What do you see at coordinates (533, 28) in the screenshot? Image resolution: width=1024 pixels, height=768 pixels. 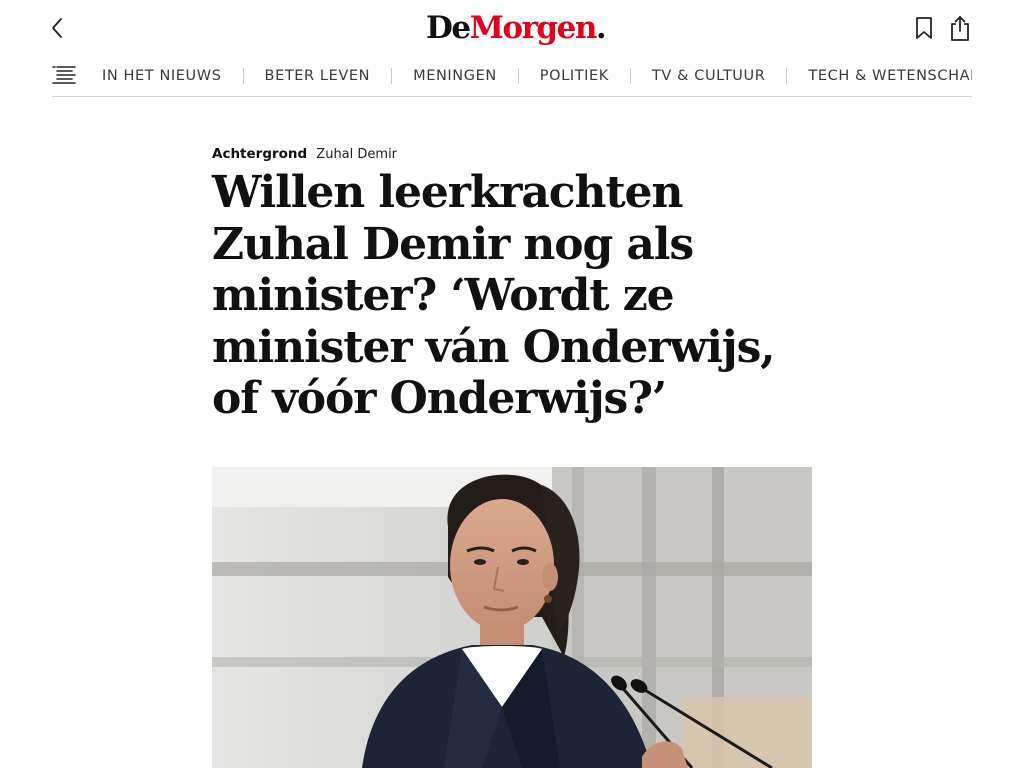 I see `logo-morgen: Morgen` at bounding box center [533, 28].